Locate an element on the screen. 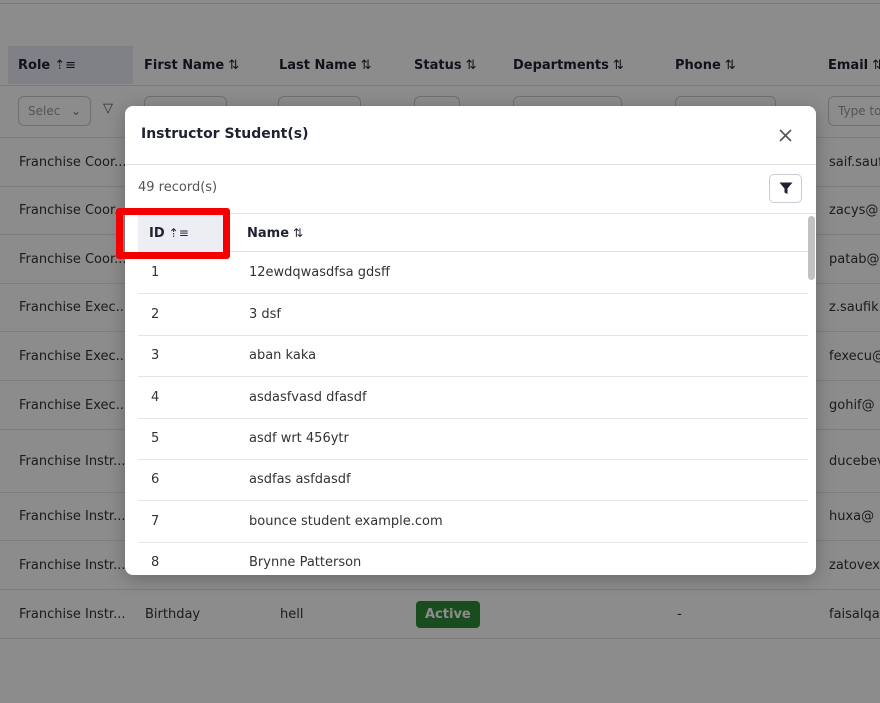 The image size is (880, 703). modal-header: Instructor Student(s) is located at coordinates (470, 135).